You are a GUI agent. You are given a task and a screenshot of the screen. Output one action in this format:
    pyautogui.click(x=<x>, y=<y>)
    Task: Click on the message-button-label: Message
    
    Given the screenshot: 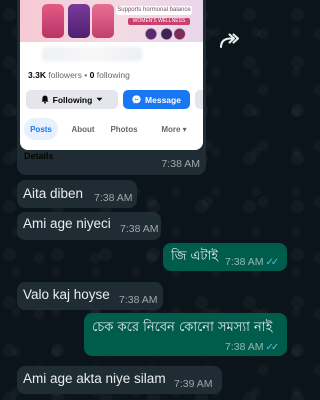 What is the action you would take?
    pyautogui.click(x=163, y=99)
    